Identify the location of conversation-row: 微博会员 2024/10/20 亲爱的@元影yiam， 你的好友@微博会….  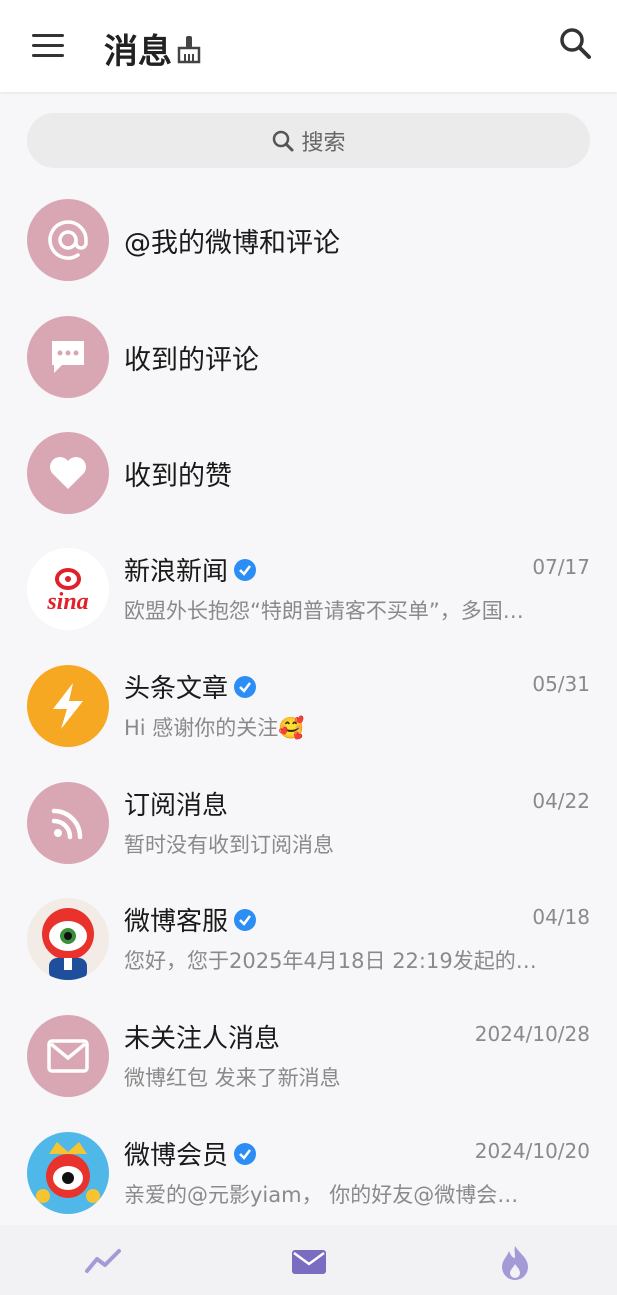
(308, 1173).